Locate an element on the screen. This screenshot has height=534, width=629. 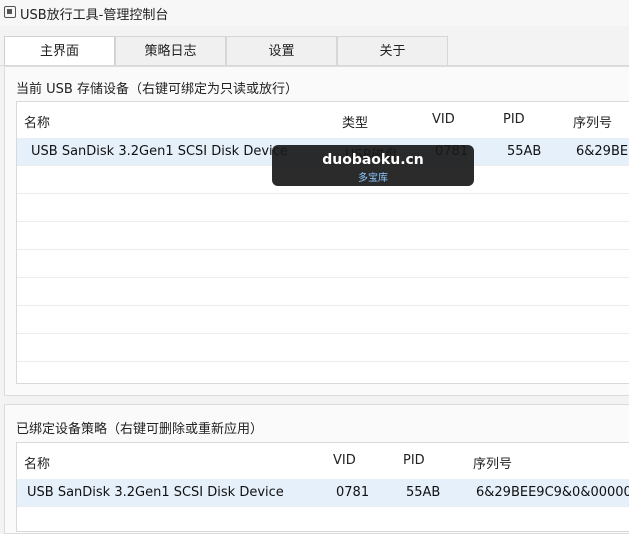
device-serial: 6&29BEE is located at coordinates (602, 151).